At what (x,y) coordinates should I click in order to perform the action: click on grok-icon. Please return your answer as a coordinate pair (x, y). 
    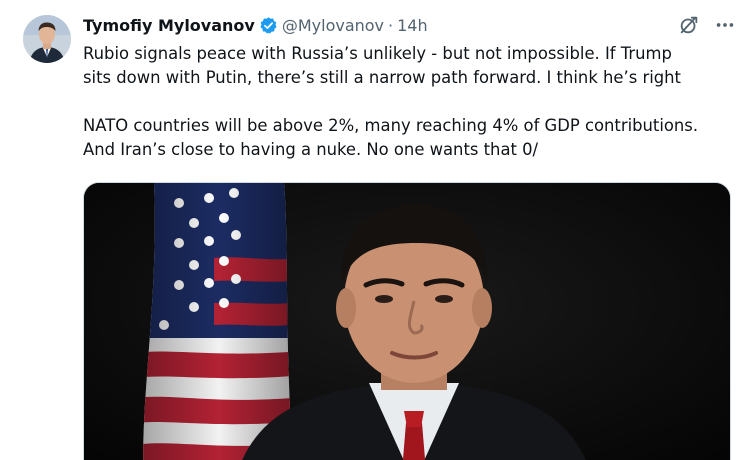
    Looking at the image, I should click on (689, 25).